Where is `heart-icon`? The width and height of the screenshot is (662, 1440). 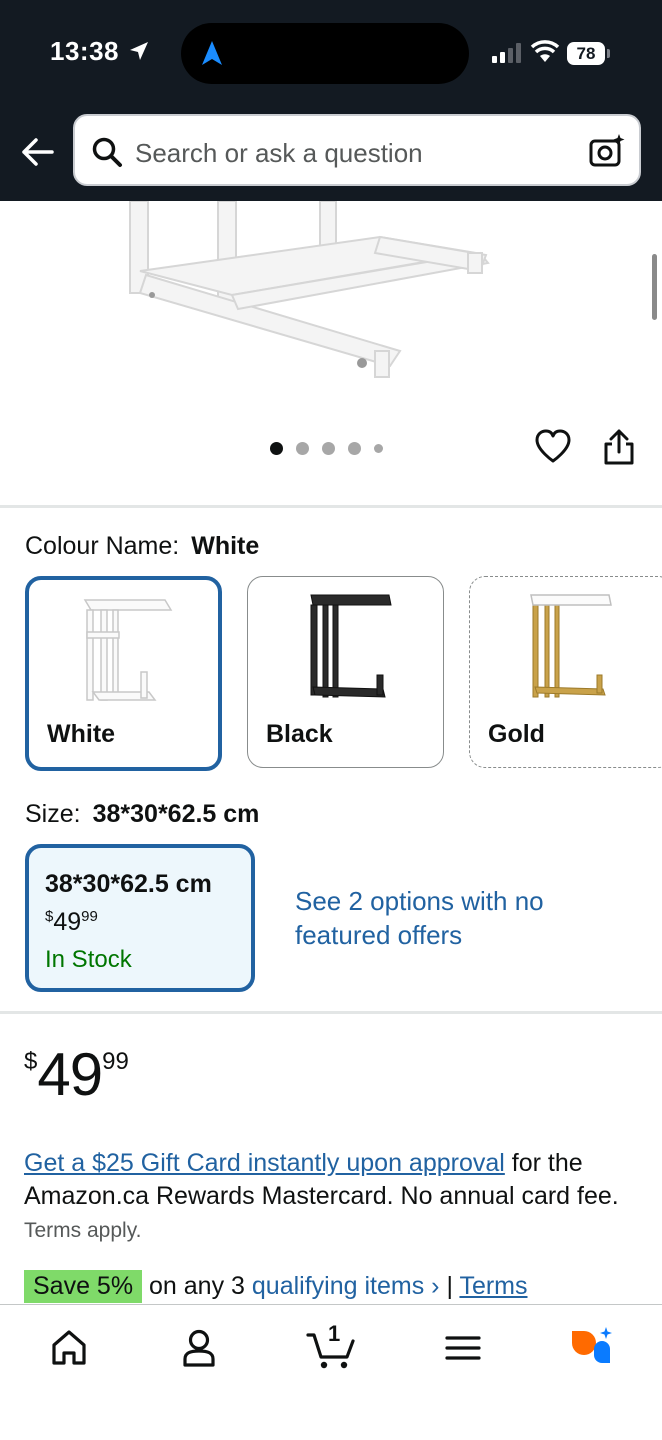 heart-icon is located at coordinates (553, 446).